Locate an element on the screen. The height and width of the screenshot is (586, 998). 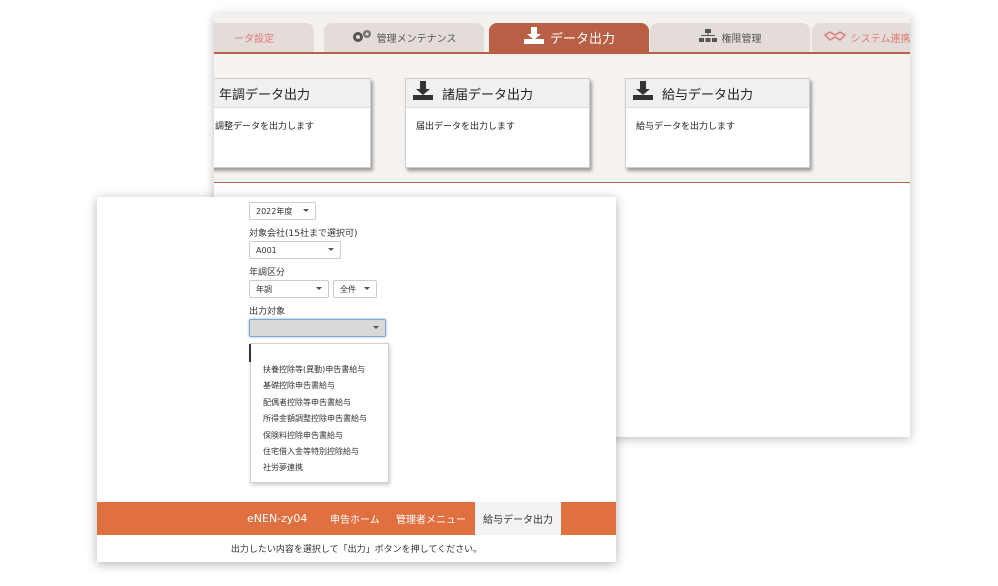
text-cursor is located at coordinates (250, 353).